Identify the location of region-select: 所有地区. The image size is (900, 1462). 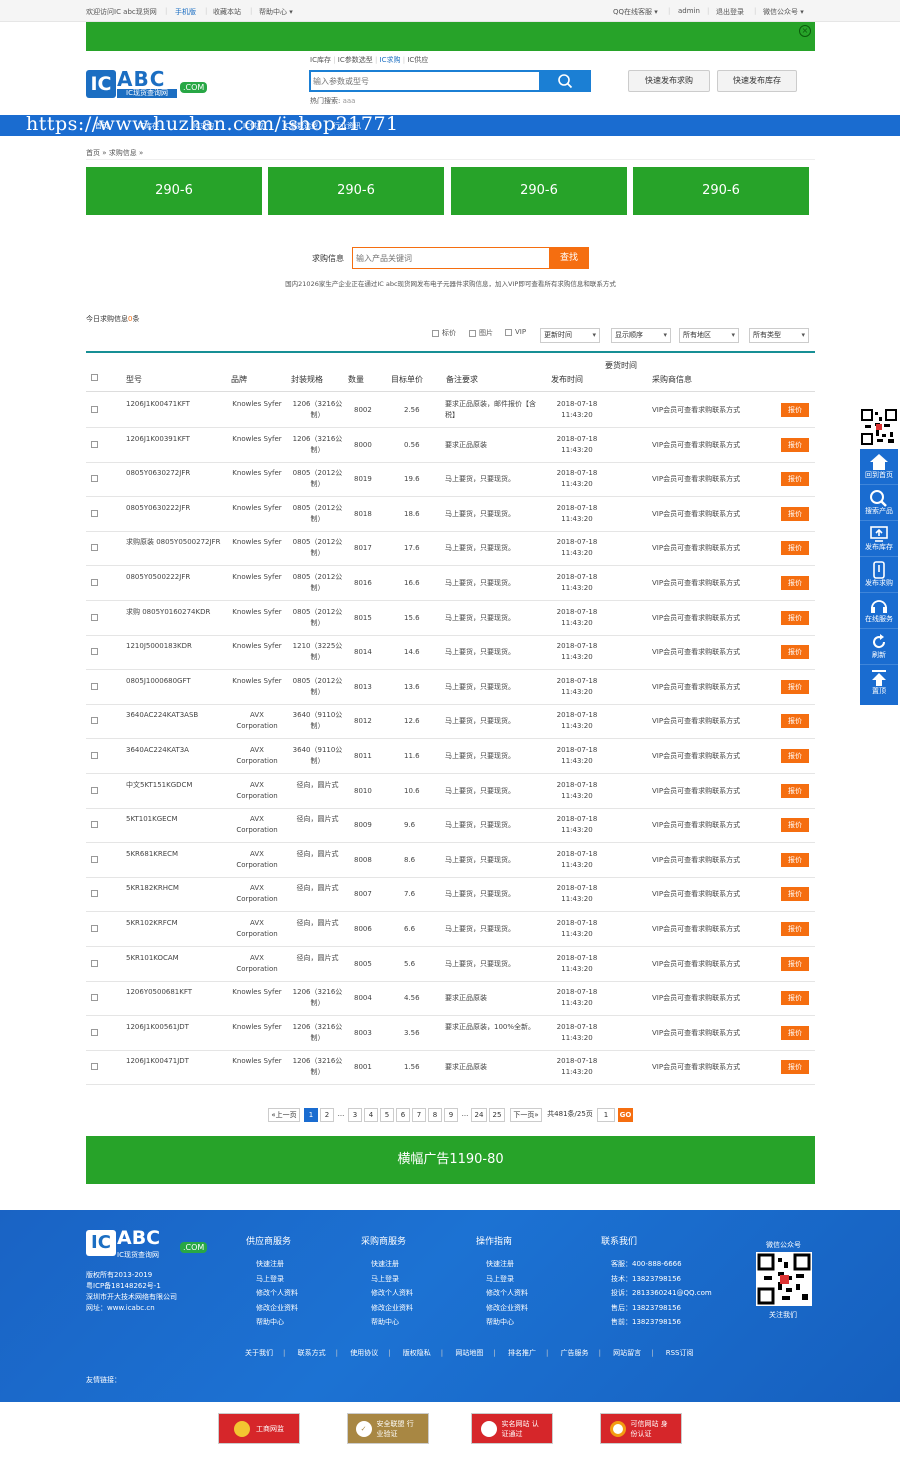
(709, 335).